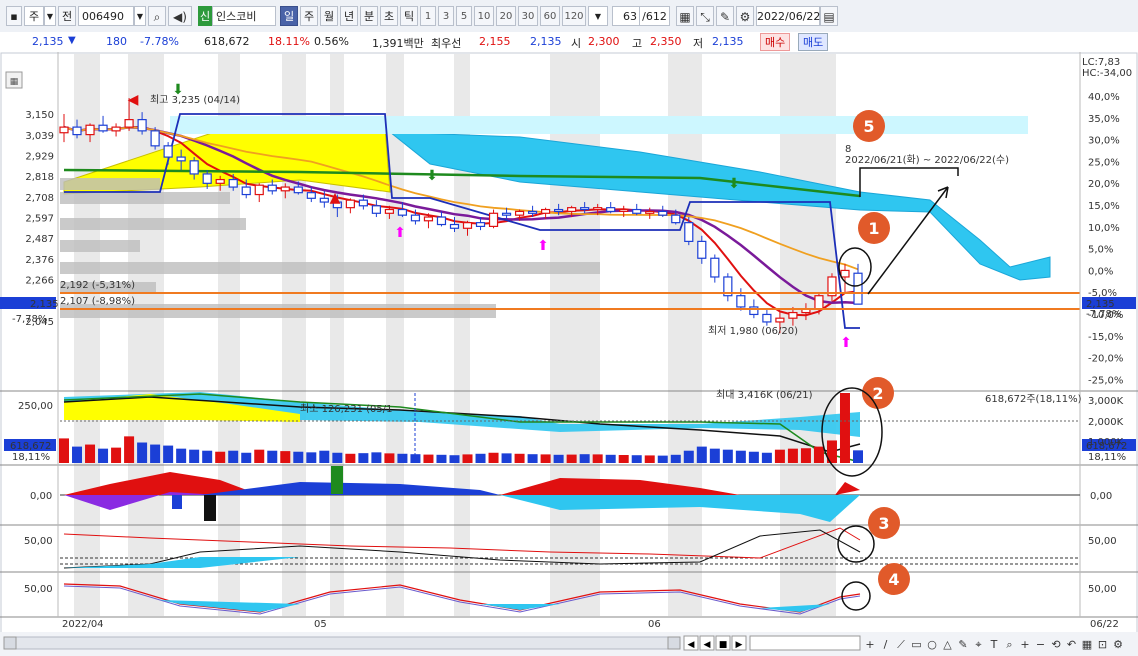  Describe the element at coordinates (335, 198) in the screenshot. I see `signal-arrow-icon: ▲` at that location.